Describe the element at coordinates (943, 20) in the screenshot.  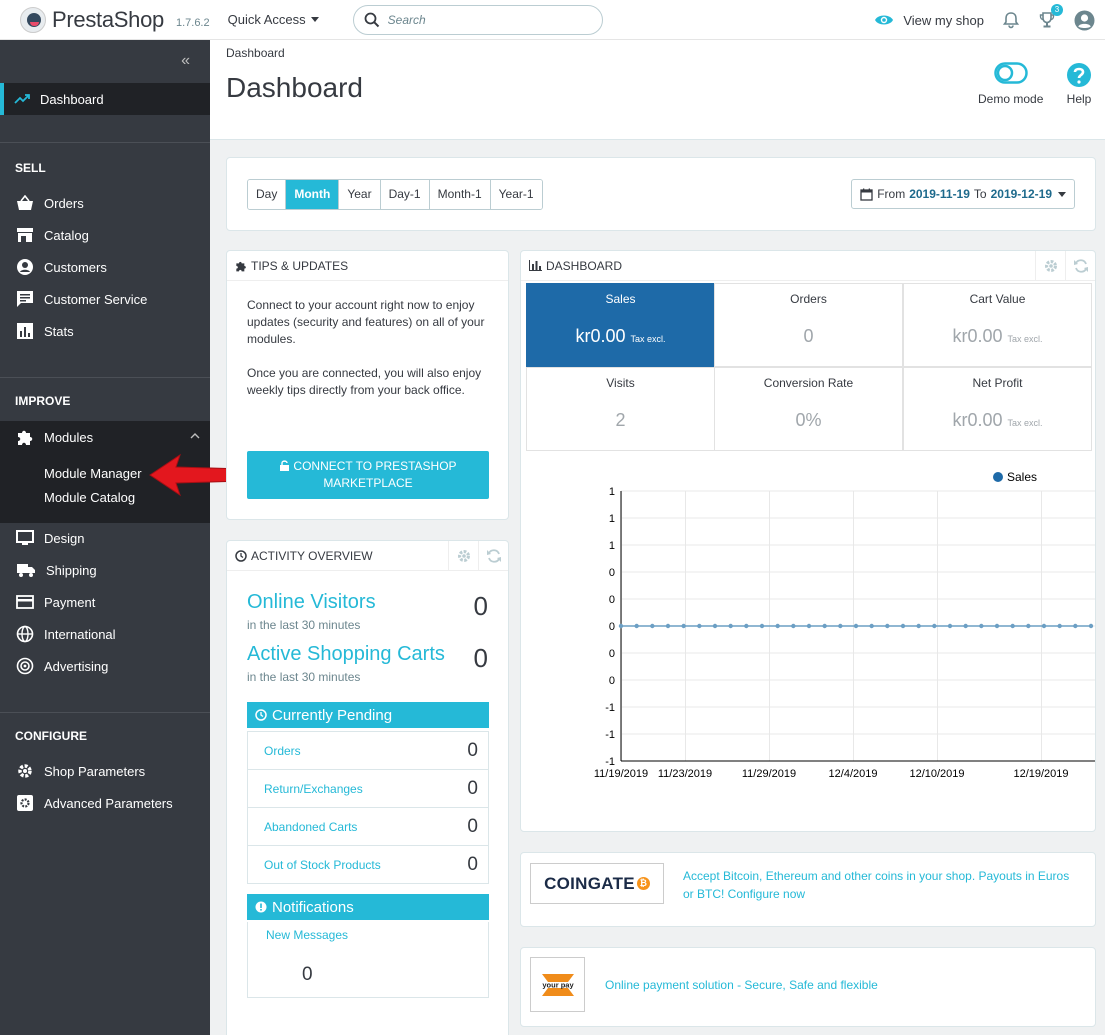
I see `view-my-shop-label: View my shop` at that location.